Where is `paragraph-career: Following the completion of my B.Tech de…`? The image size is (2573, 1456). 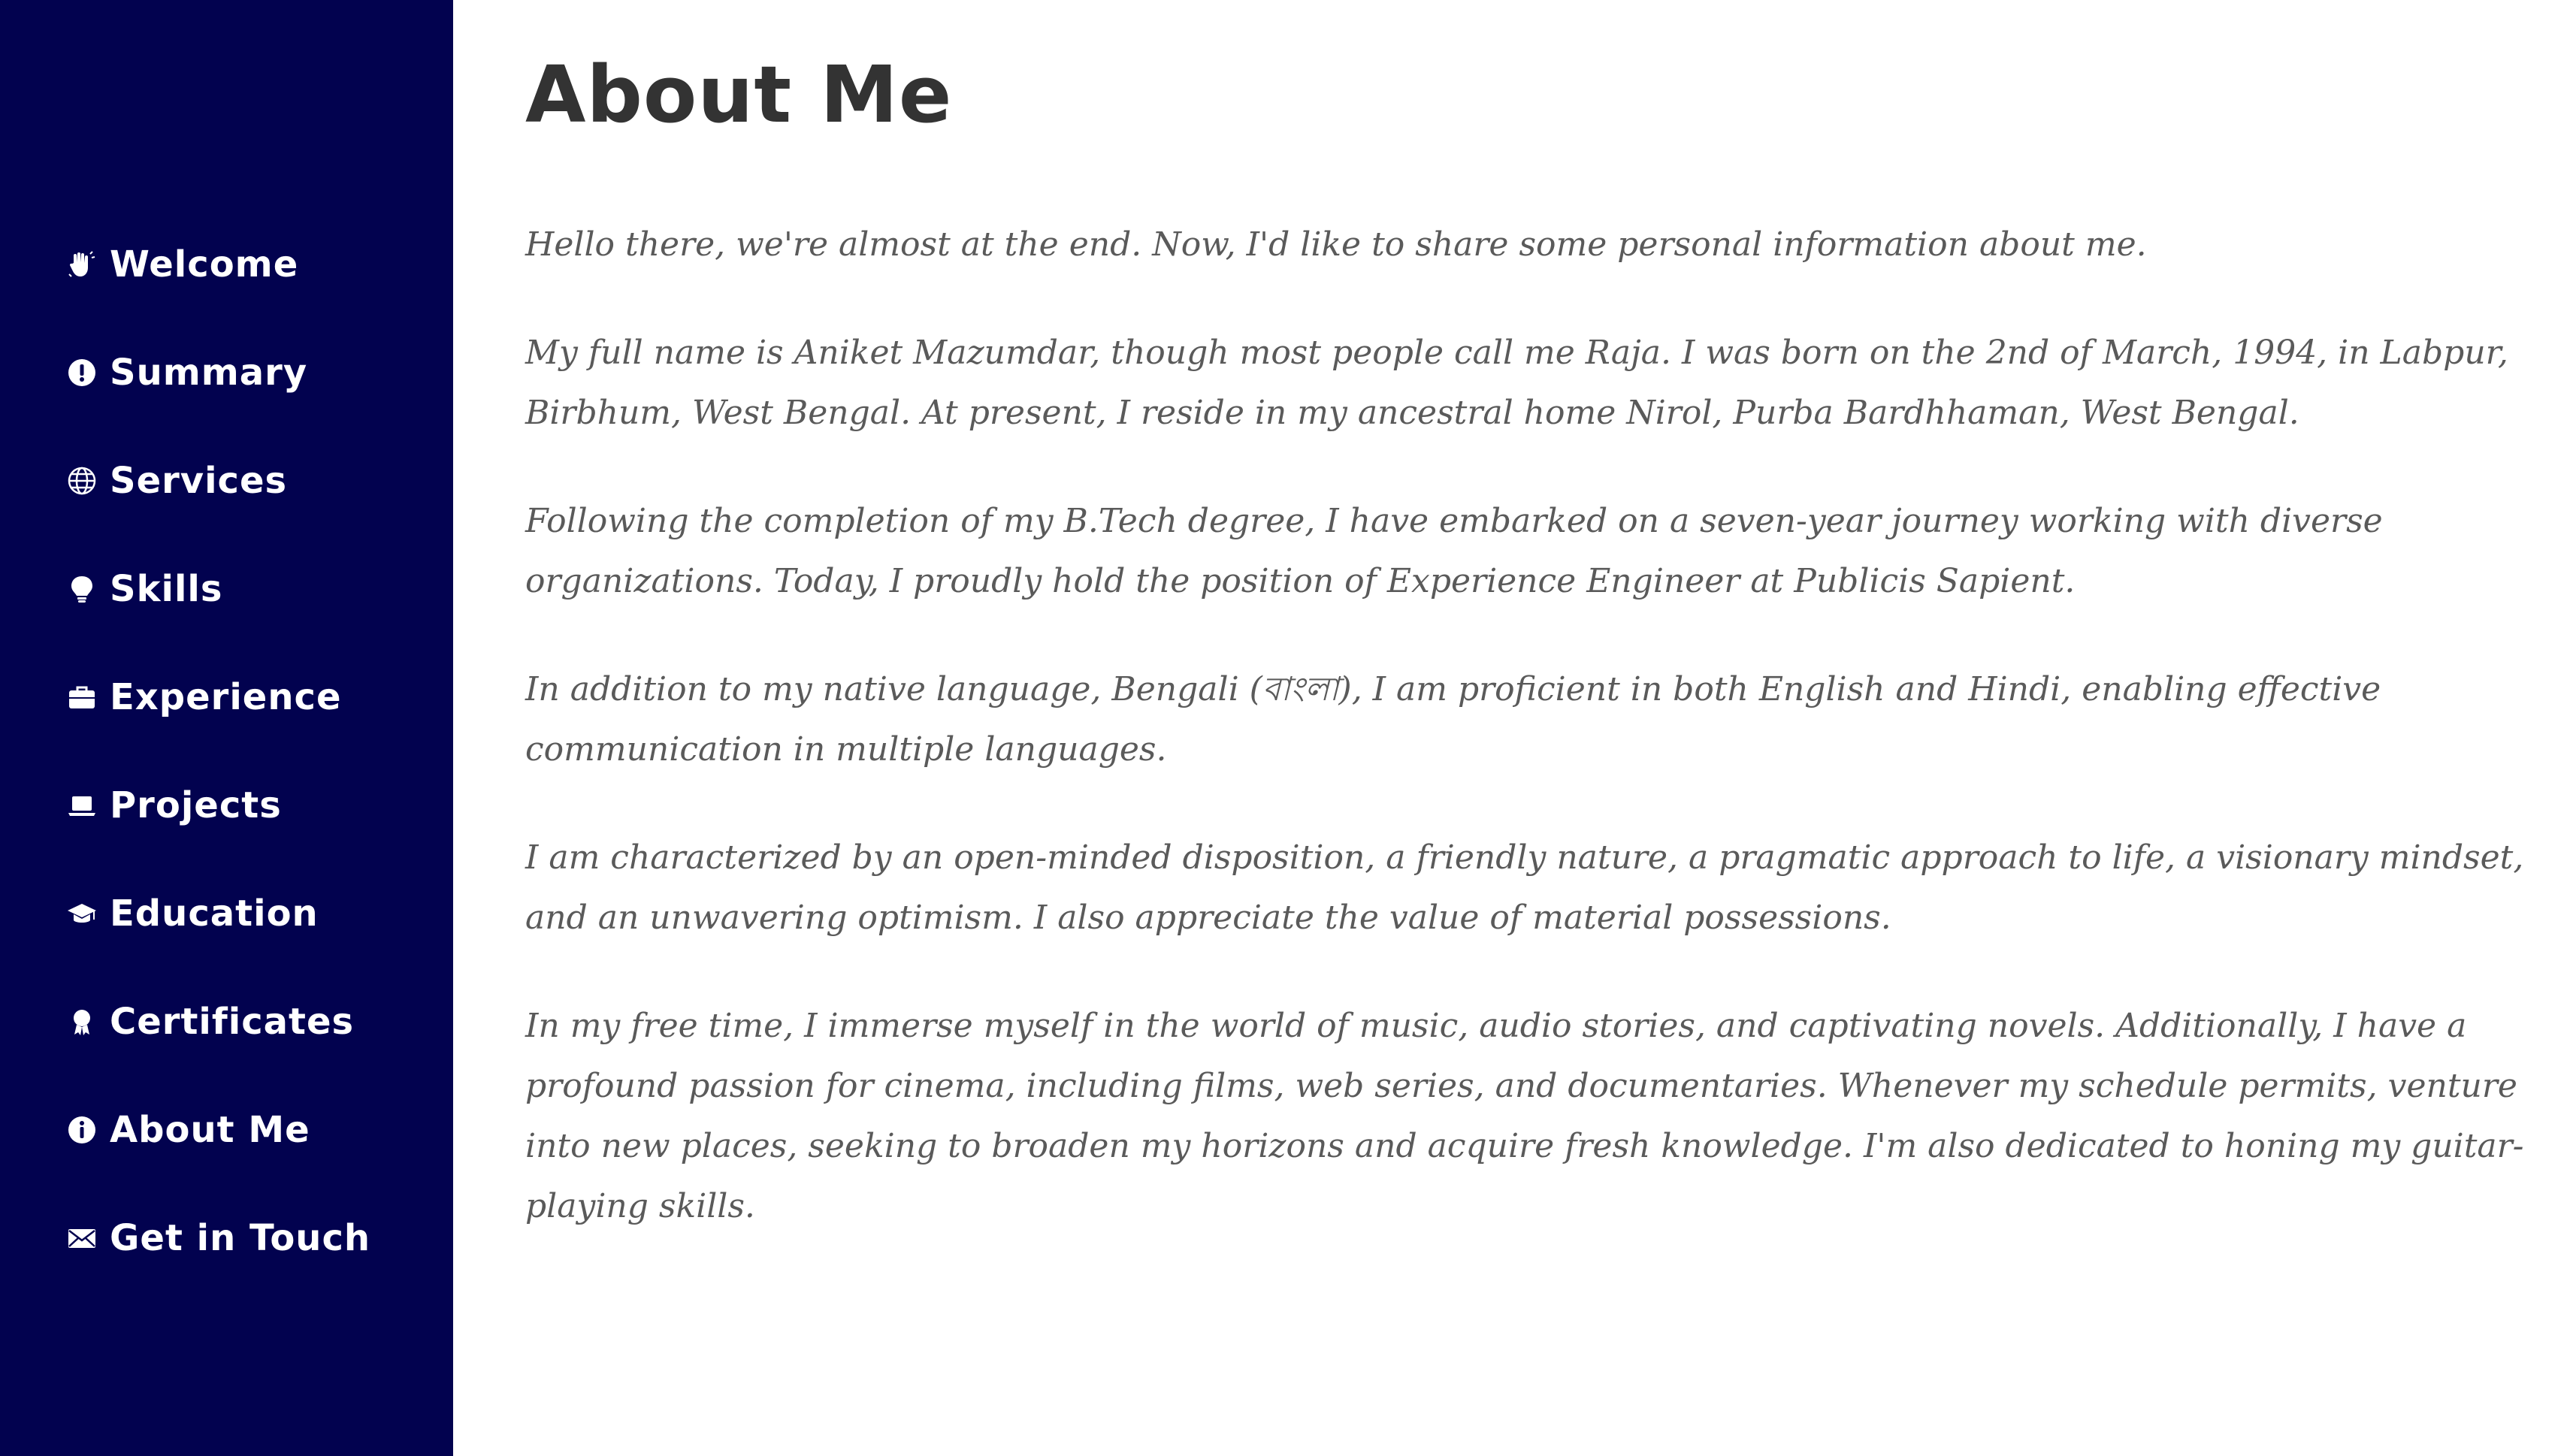
paragraph-career: Following the completion of my B.Tech de… is located at coordinates (1454, 551).